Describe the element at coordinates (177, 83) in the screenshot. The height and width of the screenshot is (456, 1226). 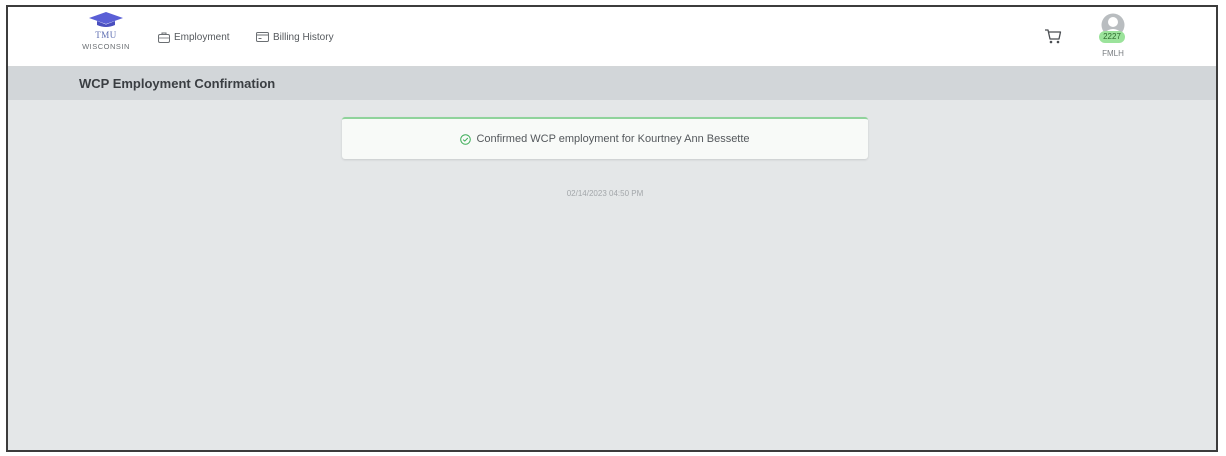
I see `page-title: WCP Employment Confirmation` at that location.